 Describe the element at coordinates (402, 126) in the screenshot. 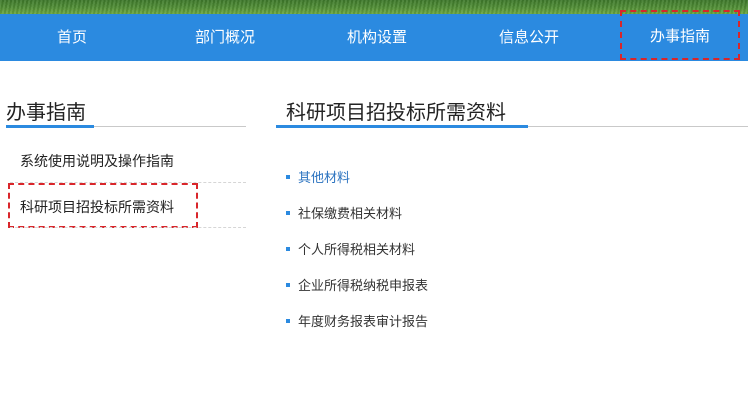

I see `page-title-accent` at that location.